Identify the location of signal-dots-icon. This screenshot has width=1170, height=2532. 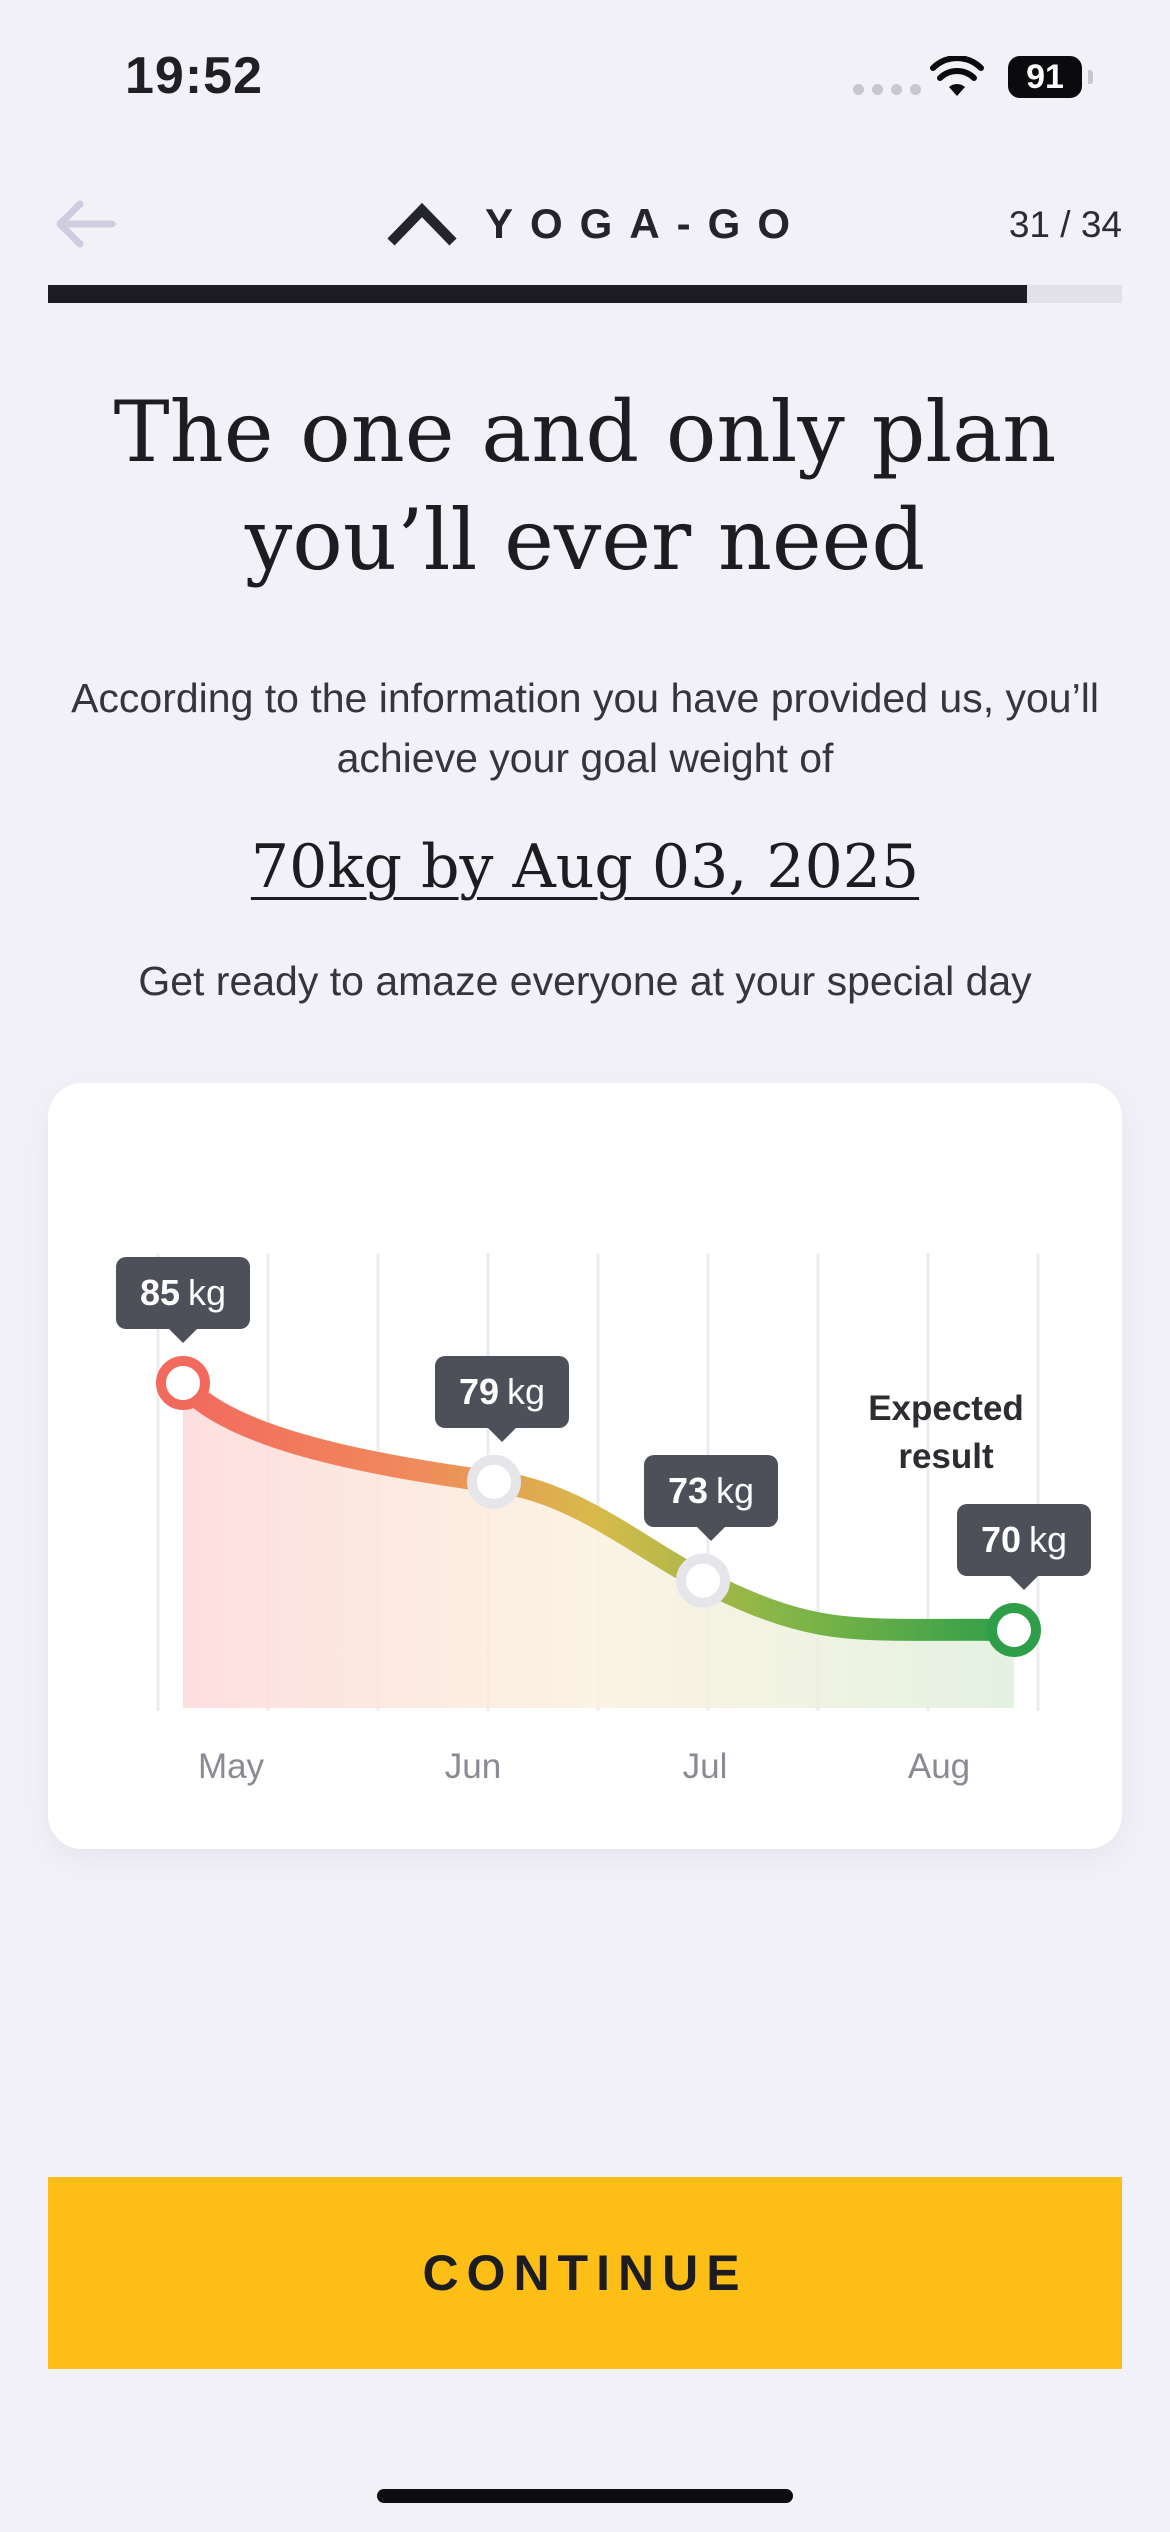
(887, 89).